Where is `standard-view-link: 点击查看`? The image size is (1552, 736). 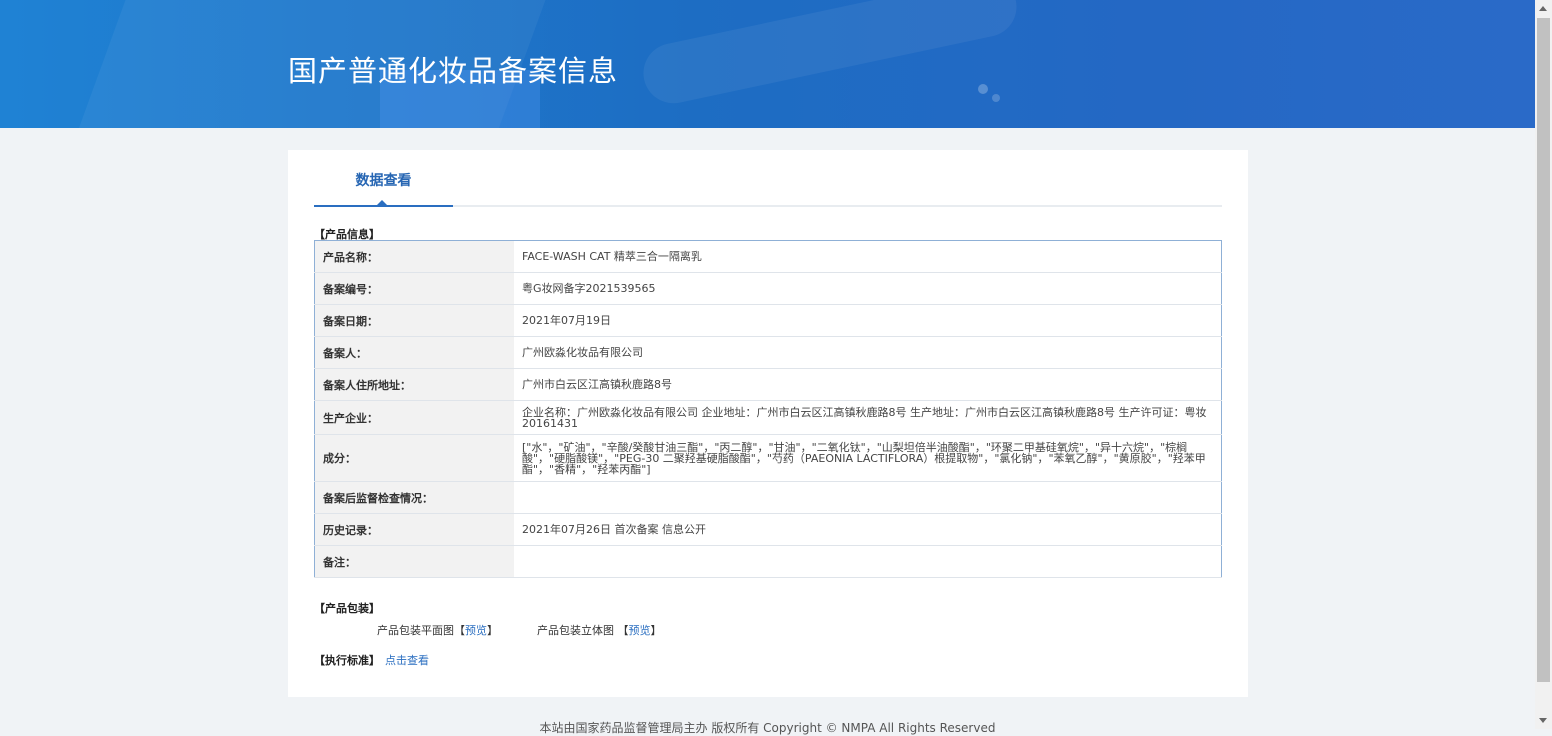 standard-view-link: 点击查看 is located at coordinates (407, 660).